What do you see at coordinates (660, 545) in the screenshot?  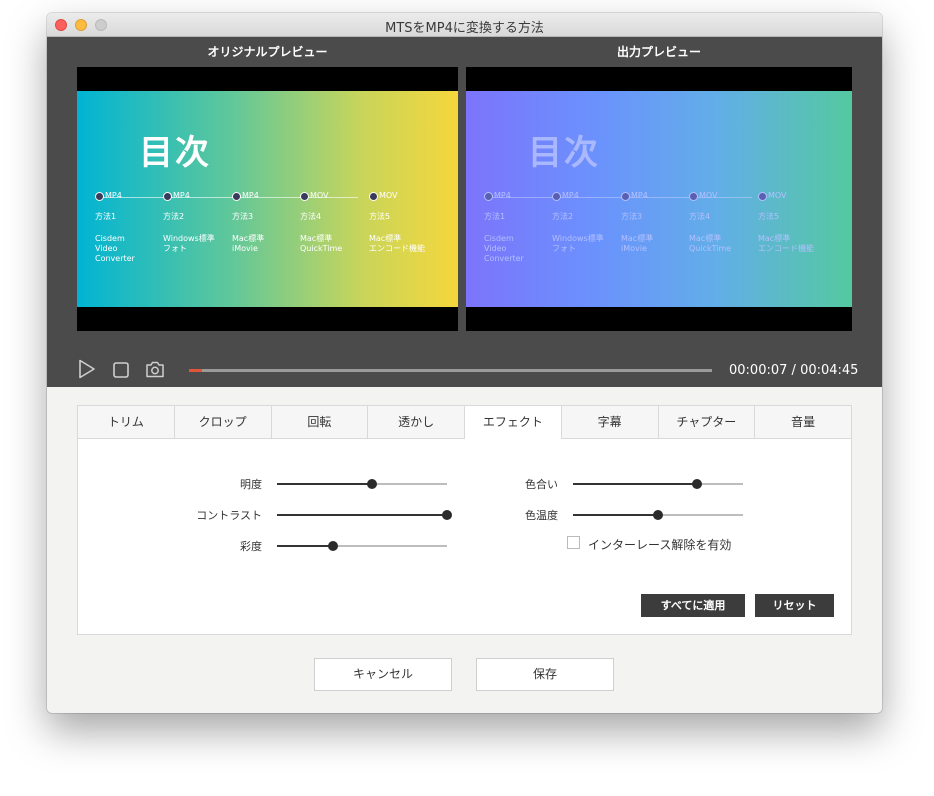 I see `deinterlace-label: インターレース解除を有効` at bounding box center [660, 545].